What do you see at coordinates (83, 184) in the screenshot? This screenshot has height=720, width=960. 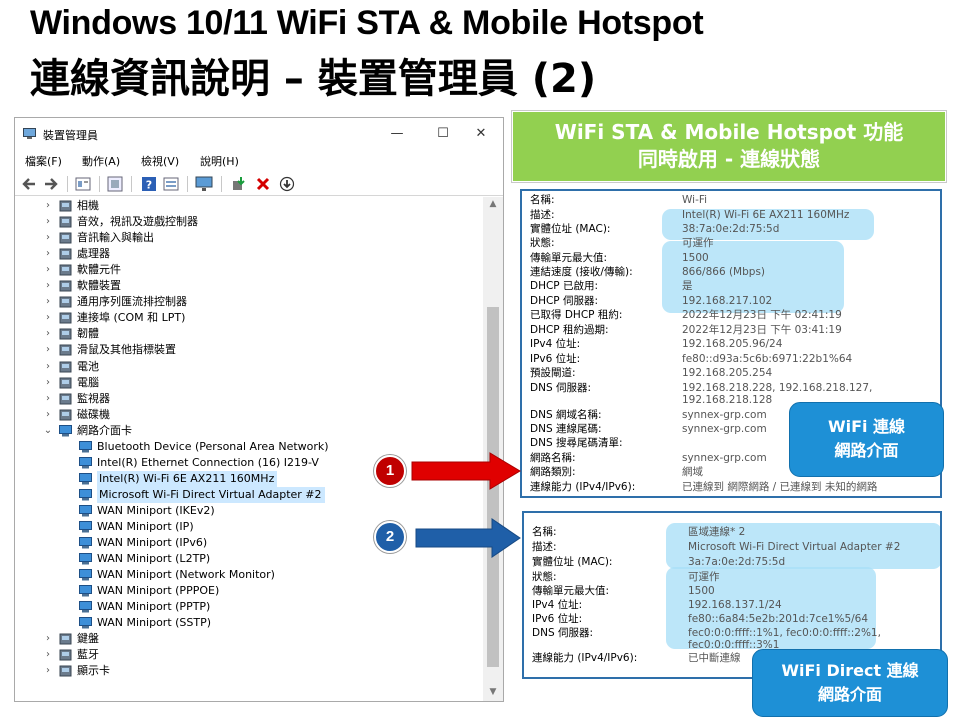 I see `properties-icon` at bounding box center [83, 184].